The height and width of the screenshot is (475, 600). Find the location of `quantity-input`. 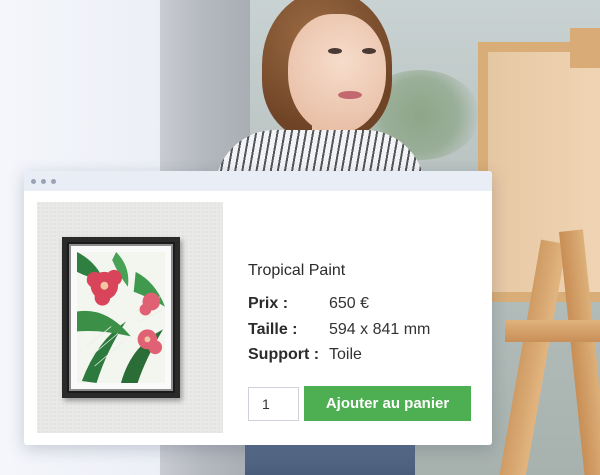

quantity-input is located at coordinates (273, 404).